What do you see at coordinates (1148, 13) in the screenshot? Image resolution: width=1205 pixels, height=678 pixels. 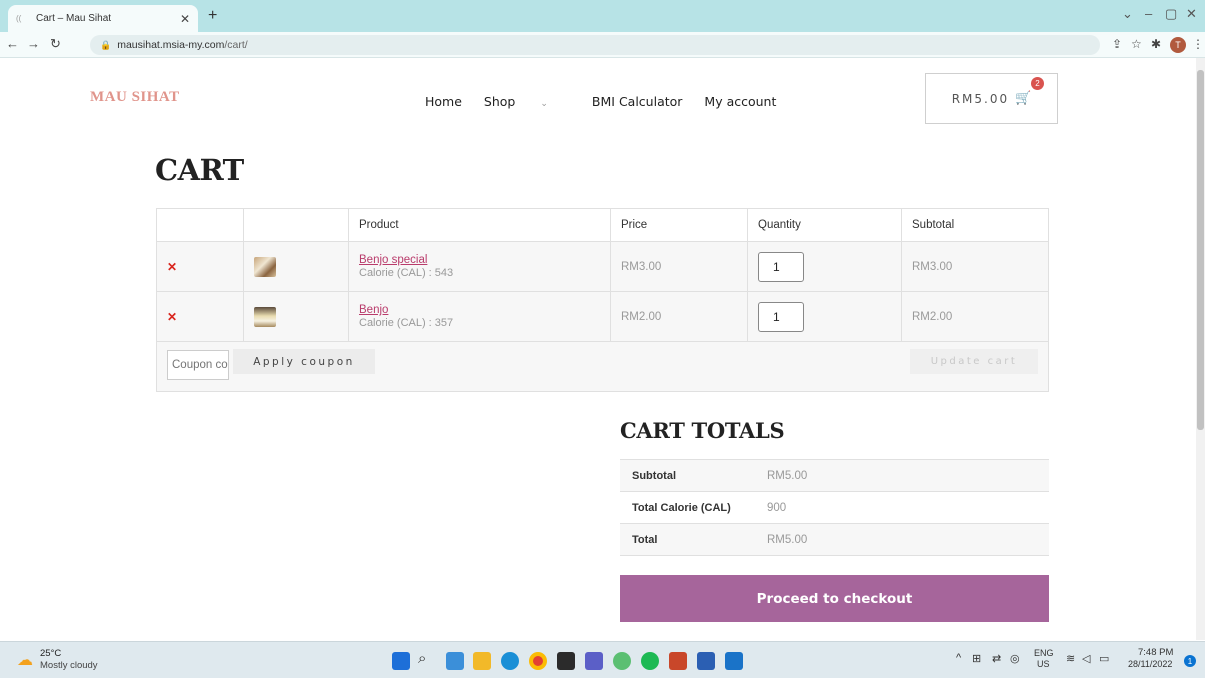 I see `minimize-icon: –` at bounding box center [1148, 13].